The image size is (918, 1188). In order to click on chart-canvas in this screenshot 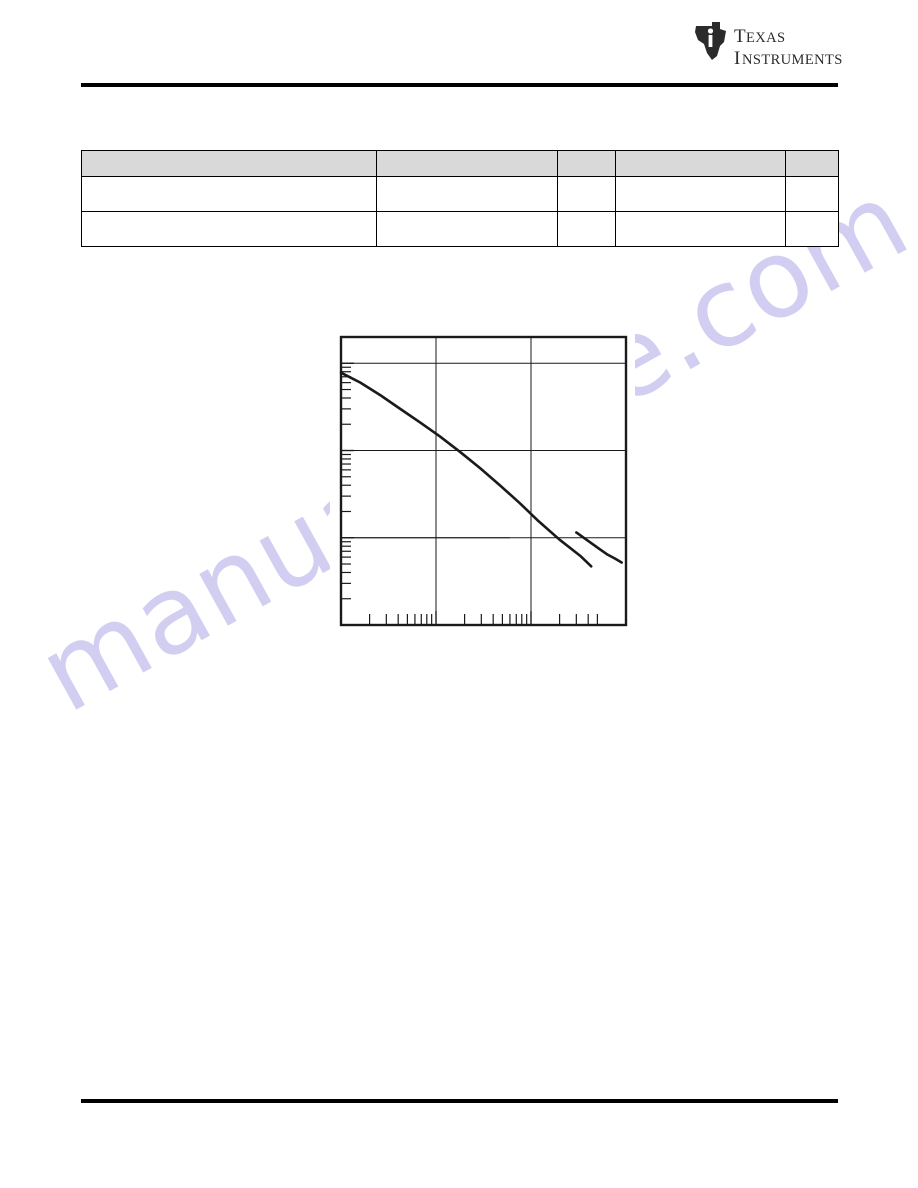, I will do `click(482, 480)`.